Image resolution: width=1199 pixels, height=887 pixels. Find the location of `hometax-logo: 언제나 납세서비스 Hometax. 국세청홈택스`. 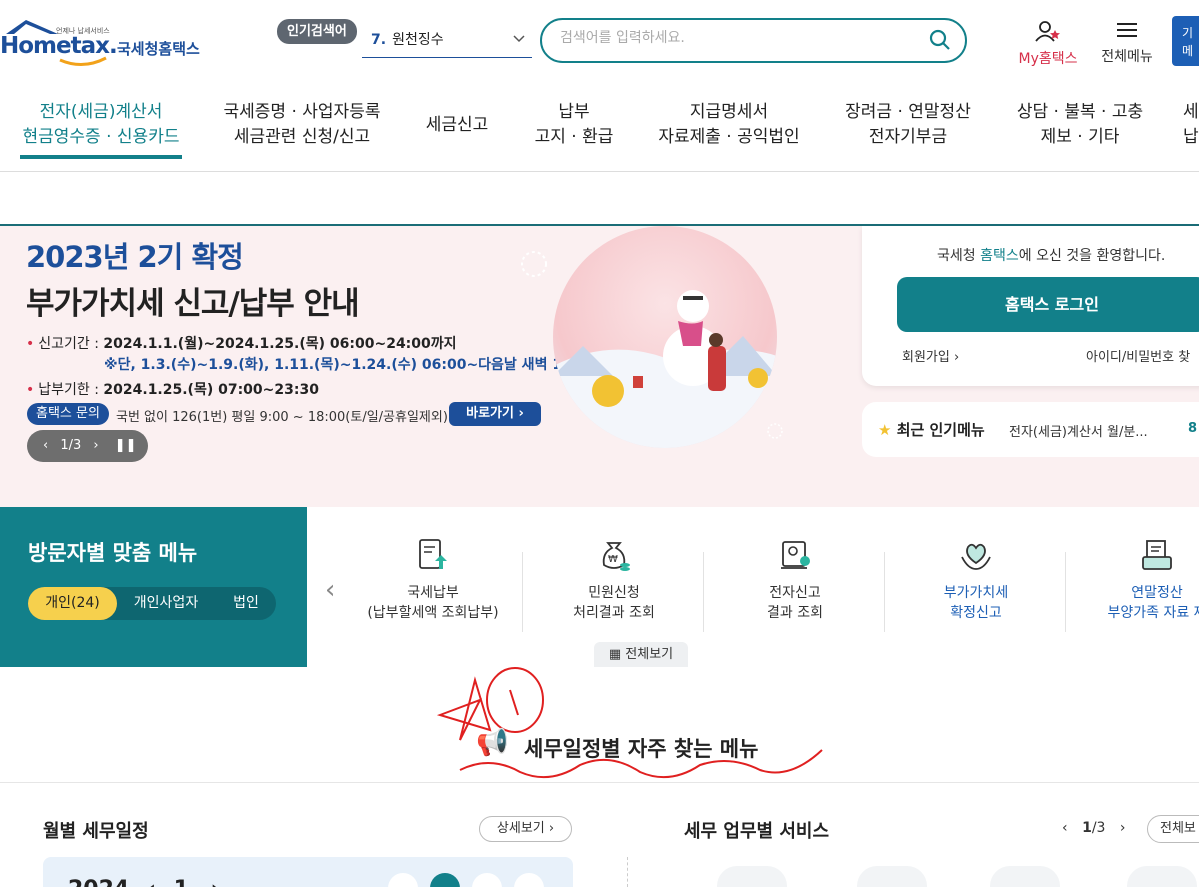

hometax-logo: 언제나 납세서비스 Hometax. 국세청홈택스 is located at coordinates (107, 42).